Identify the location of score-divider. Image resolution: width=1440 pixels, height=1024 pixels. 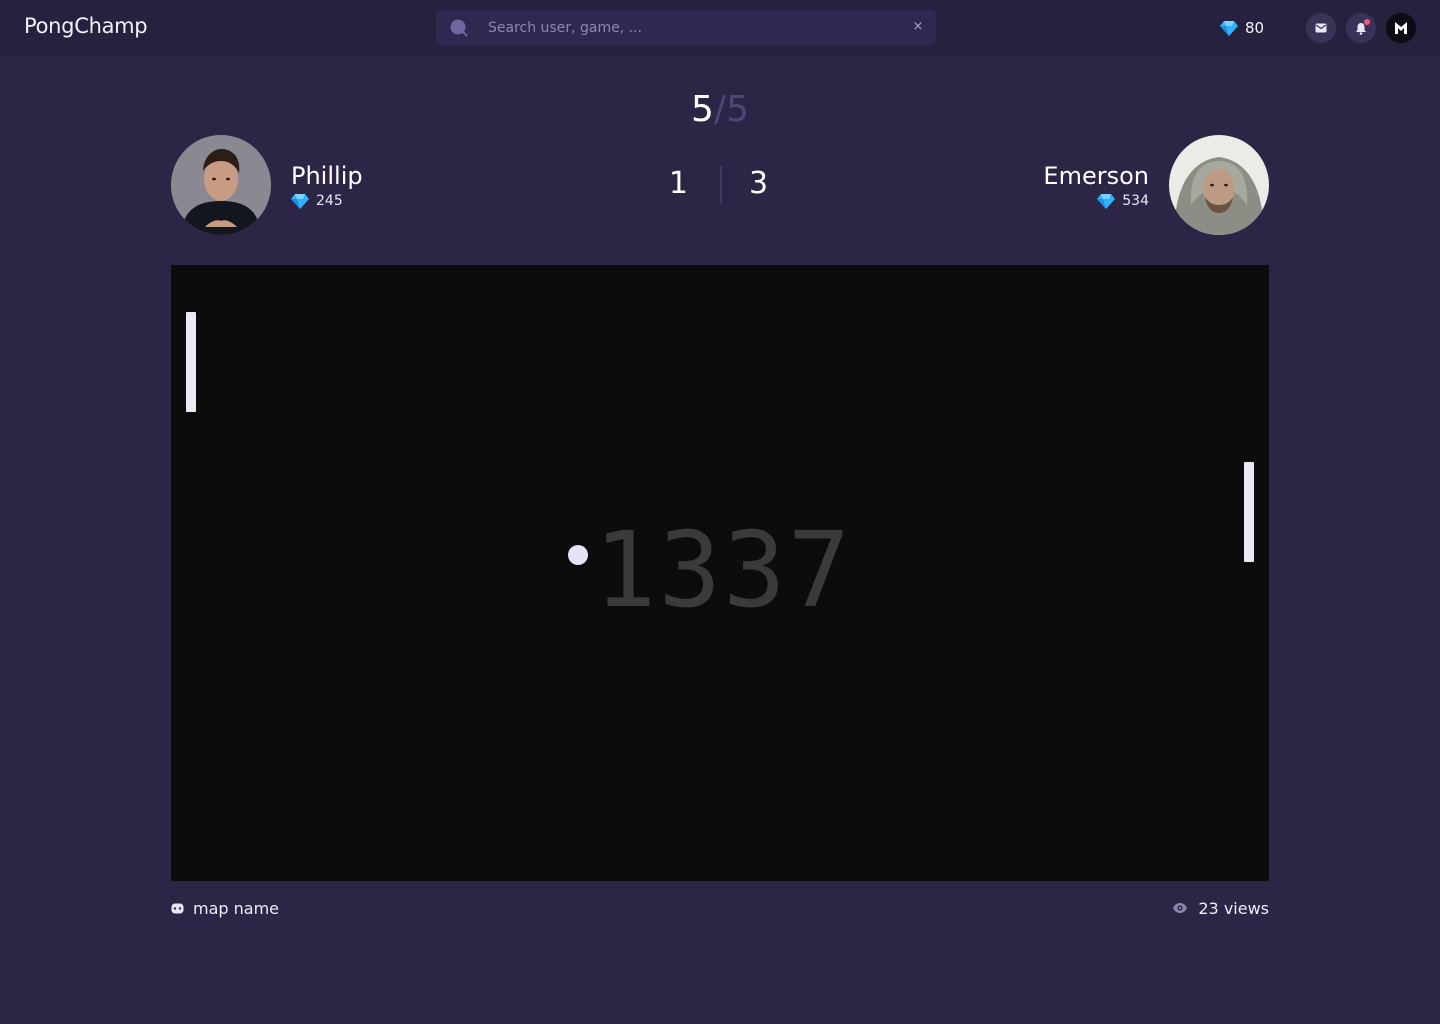
(721, 185).